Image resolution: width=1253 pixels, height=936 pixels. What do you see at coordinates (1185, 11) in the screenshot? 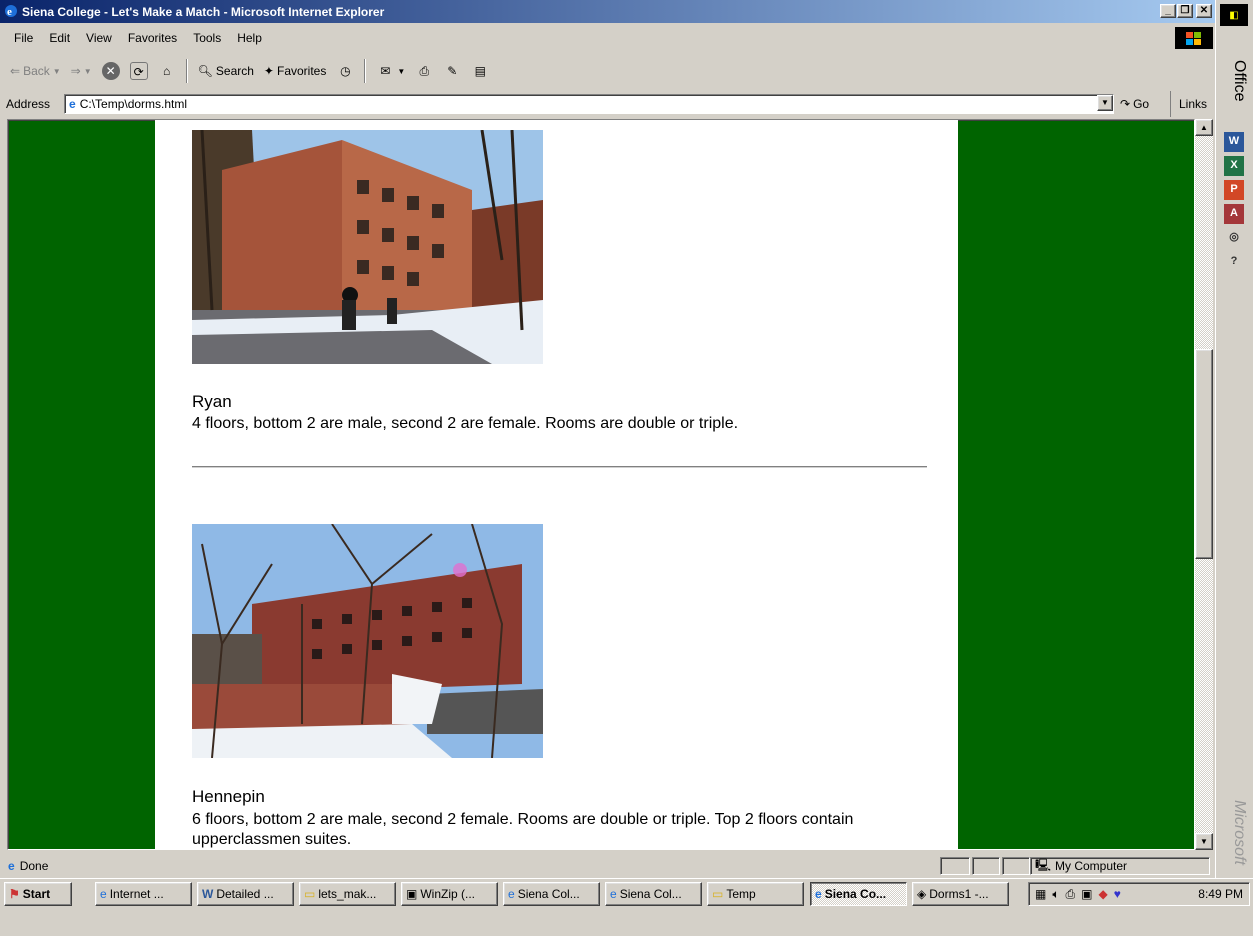
I see `maximize-button: ❐` at bounding box center [1185, 11].